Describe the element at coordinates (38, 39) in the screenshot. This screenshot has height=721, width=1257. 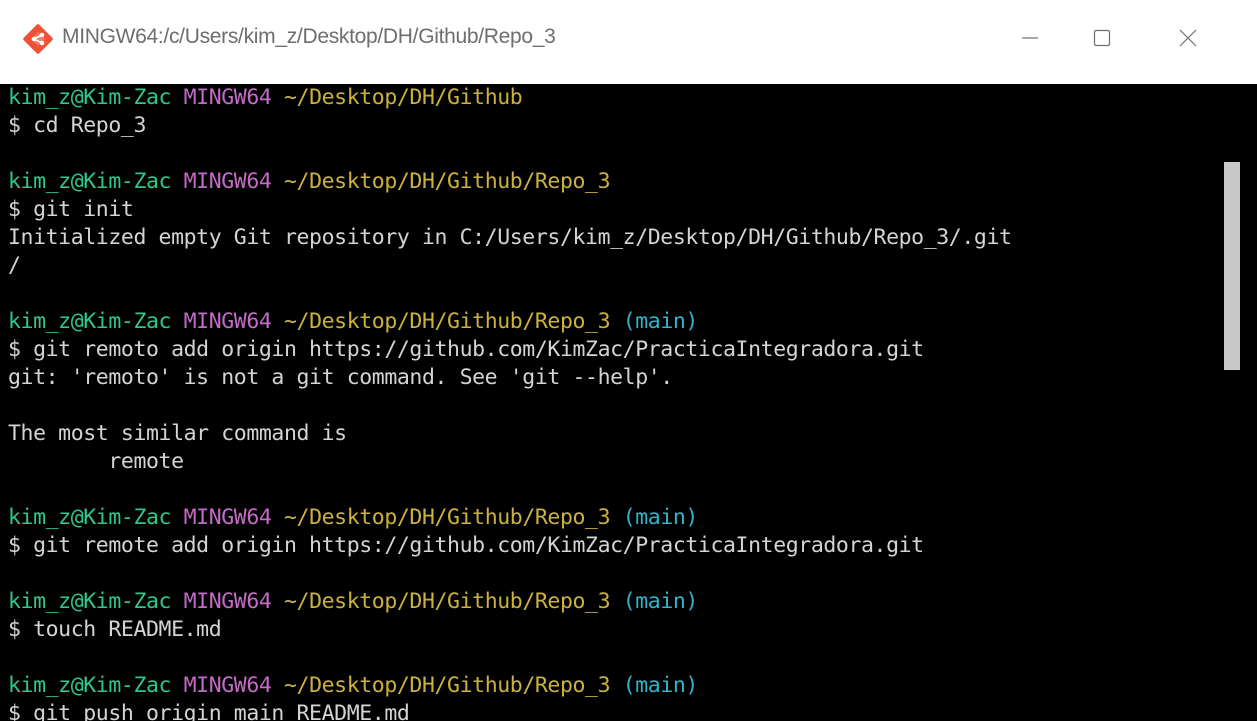
I see `git-bash-icon` at that location.